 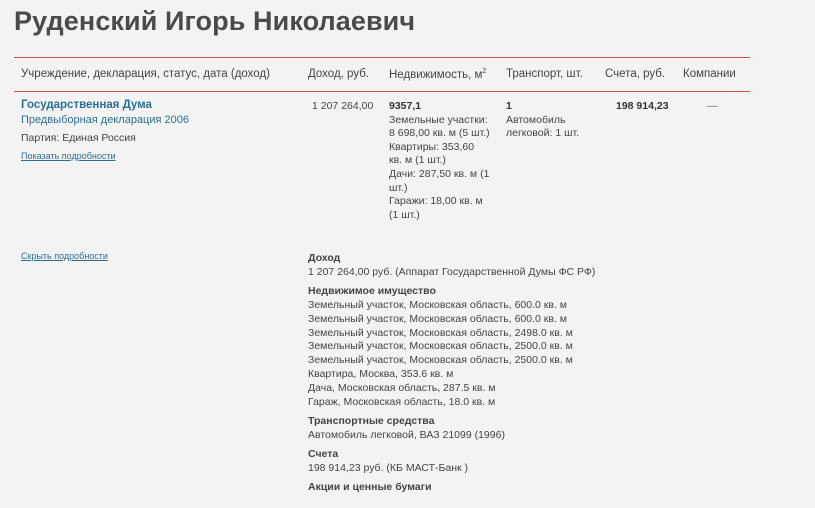 I want to click on income-value: 1 207 264,00, so click(x=343, y=106).